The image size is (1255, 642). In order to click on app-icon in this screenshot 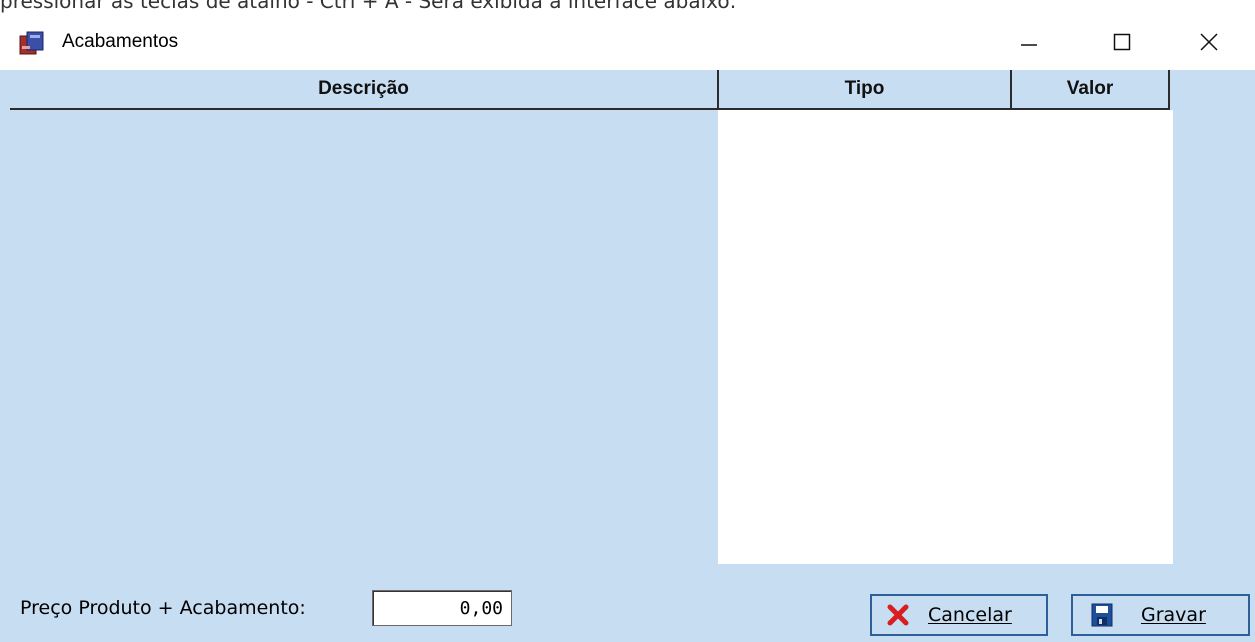, I will do `click(31, 43)`.